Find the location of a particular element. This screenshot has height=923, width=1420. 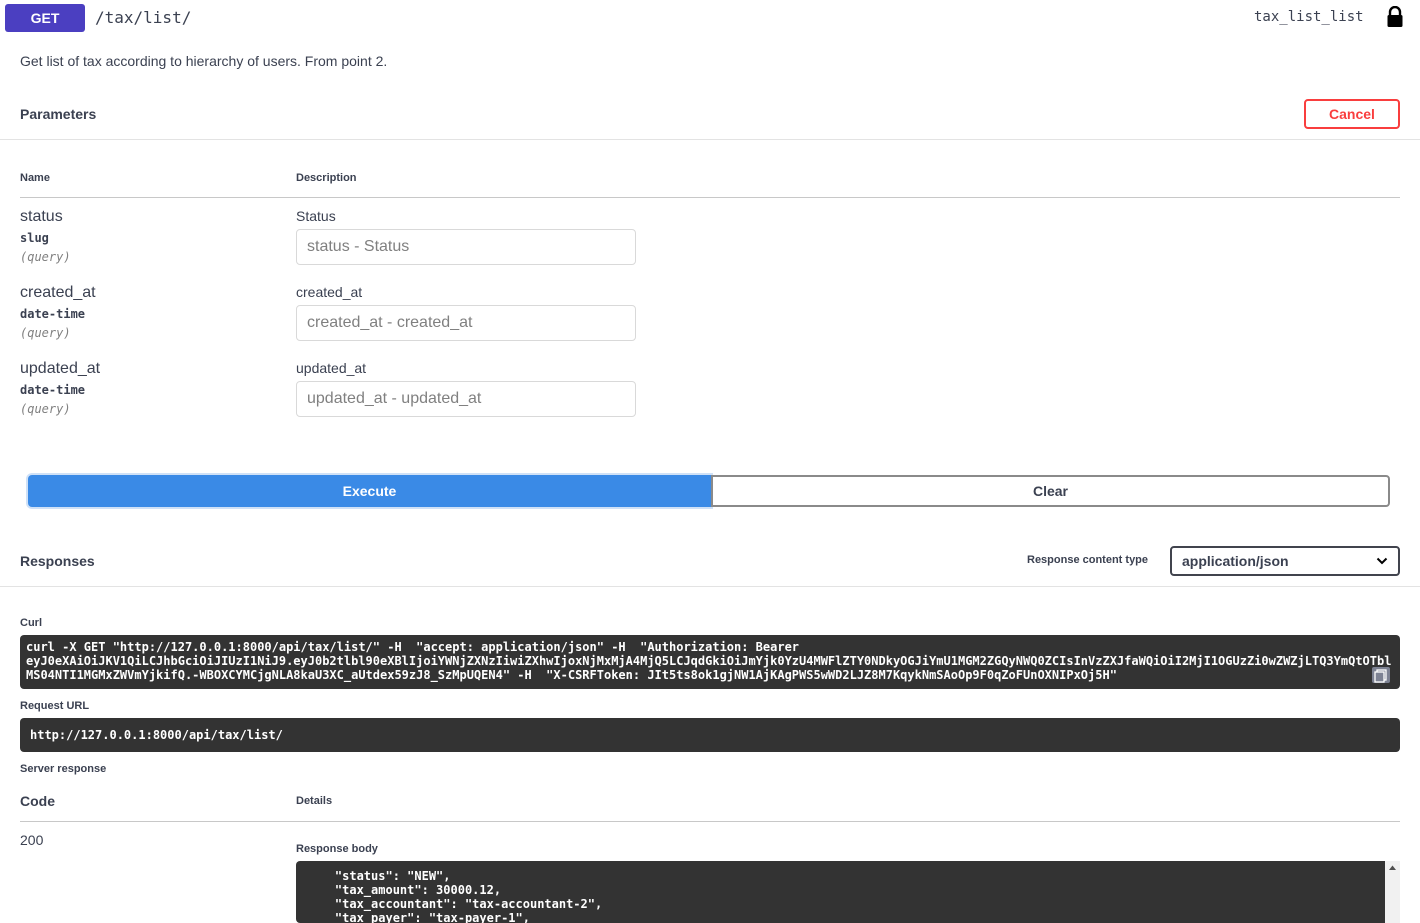

response-content-type-value: application/json is located at coordinates (1235, 561).